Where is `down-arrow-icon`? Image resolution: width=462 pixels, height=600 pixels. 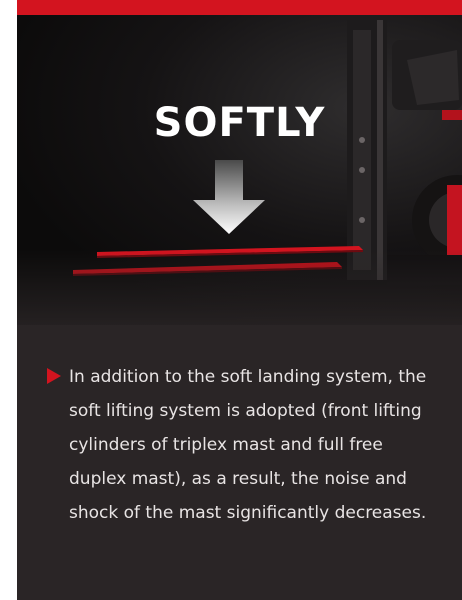
down-arrow-icon is located at coordinates (229, 197).